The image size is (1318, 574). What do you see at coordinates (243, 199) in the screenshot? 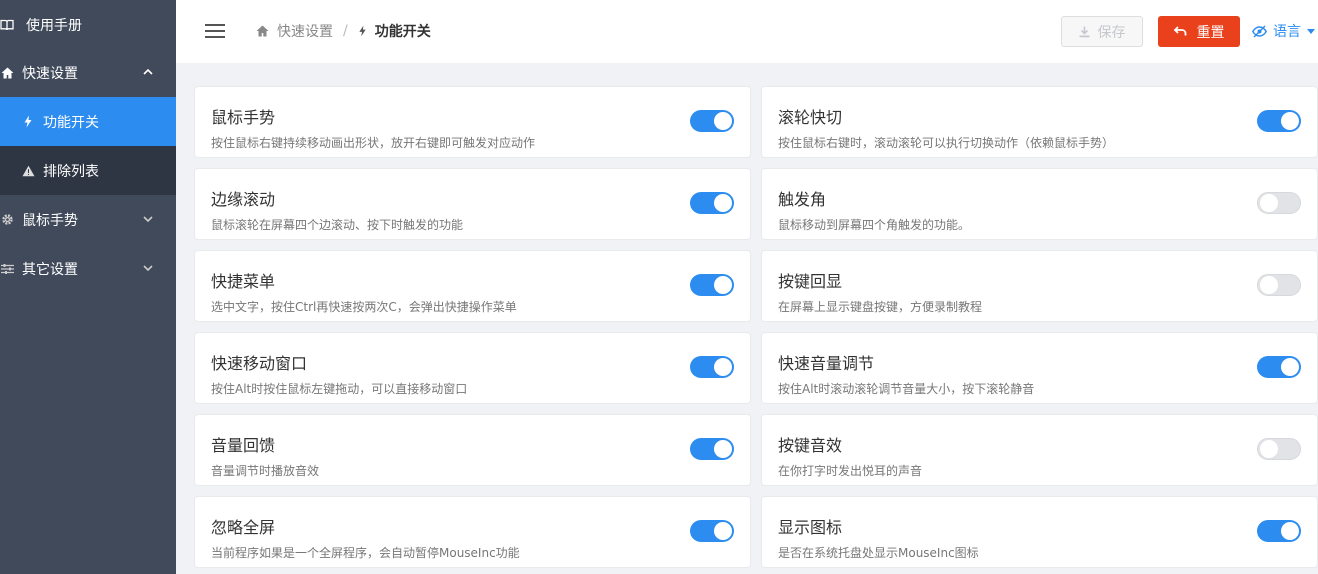
I see `feature-title: 边缘滚动` at bounding box center [243, 199].